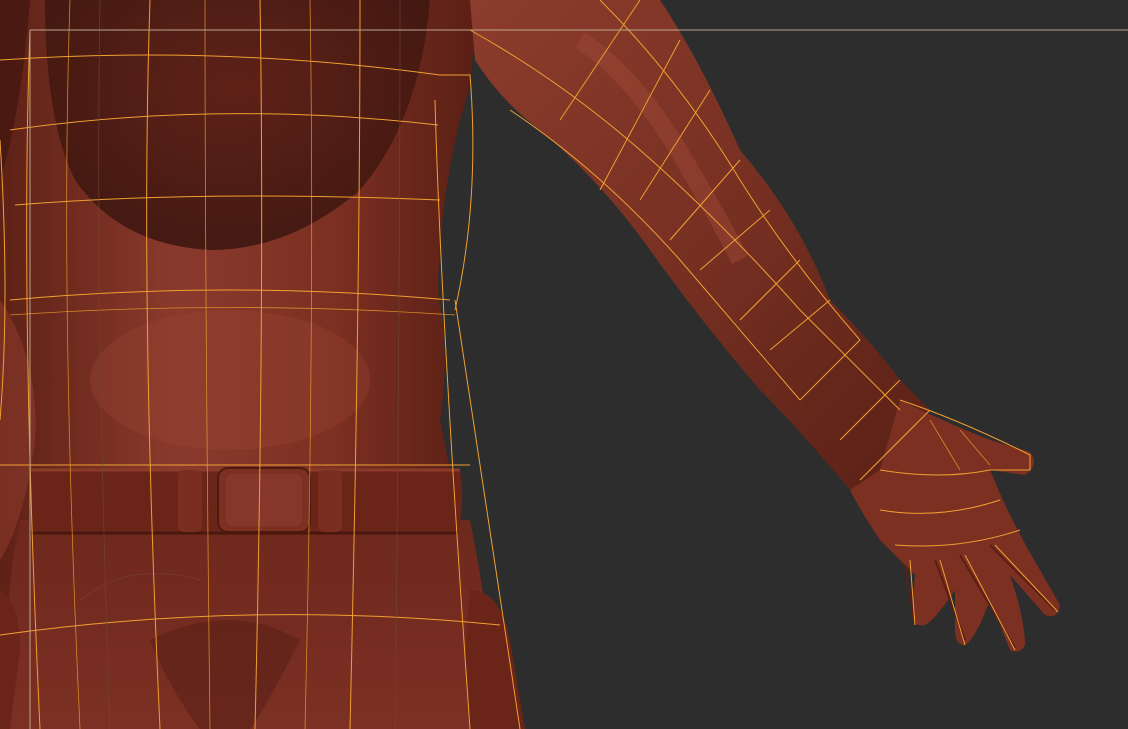 The width and height of the screenshot is (1128, 729). I want to click on hips, so click(253, 624).